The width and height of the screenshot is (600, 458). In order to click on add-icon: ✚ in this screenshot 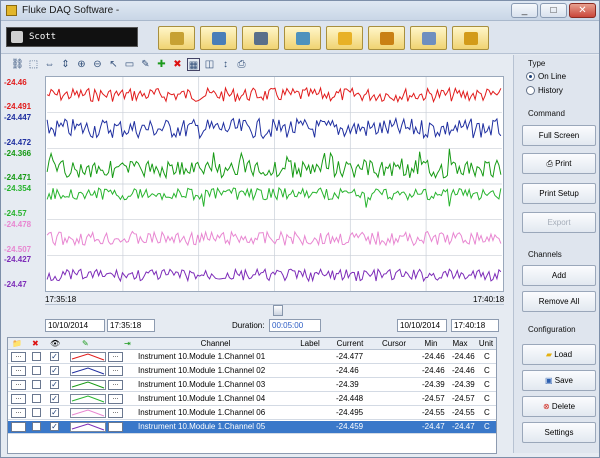, I will do `click(161, 64)`.